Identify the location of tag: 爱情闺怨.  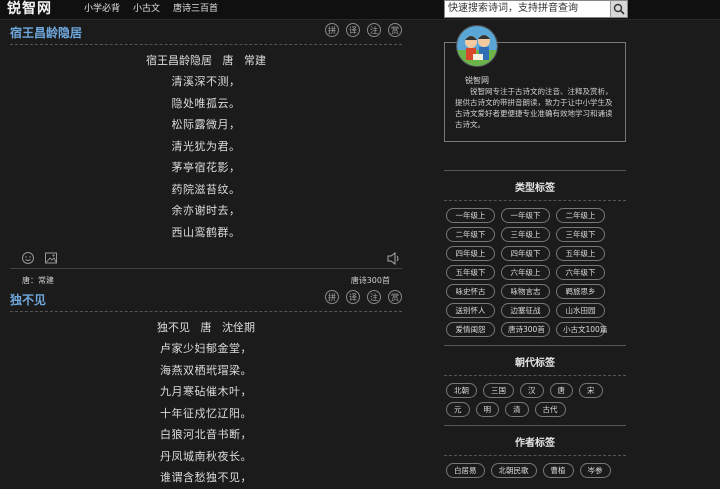
(470, 329).